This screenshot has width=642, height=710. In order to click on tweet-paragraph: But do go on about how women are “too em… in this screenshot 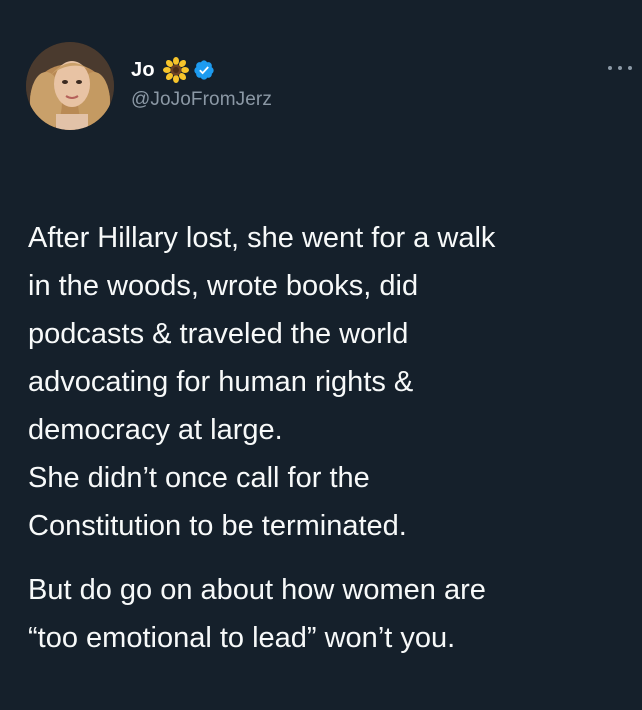, I will do `click(257, 614)`.